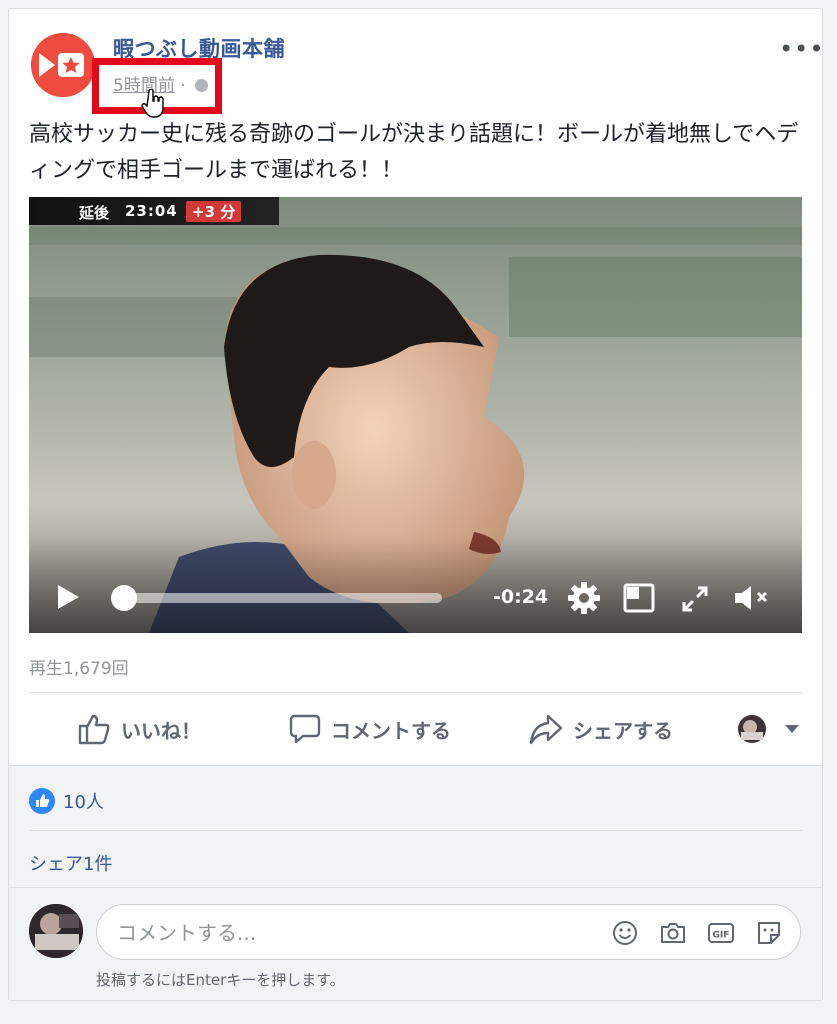  I want to click on pip-icon, so click(639, 598).